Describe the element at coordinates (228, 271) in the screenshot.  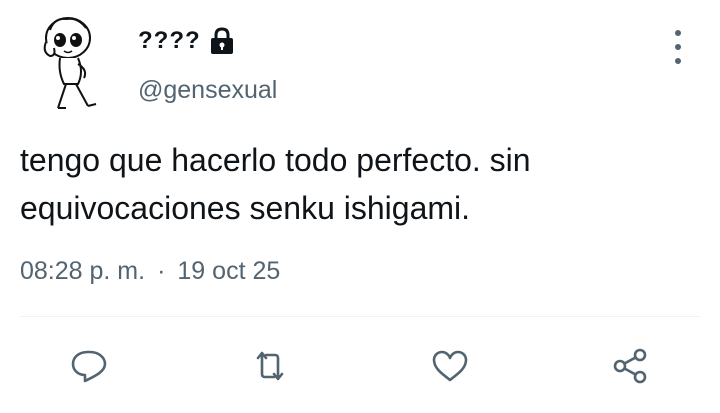
I see `tweet-date: 19 oct 25` at that location.